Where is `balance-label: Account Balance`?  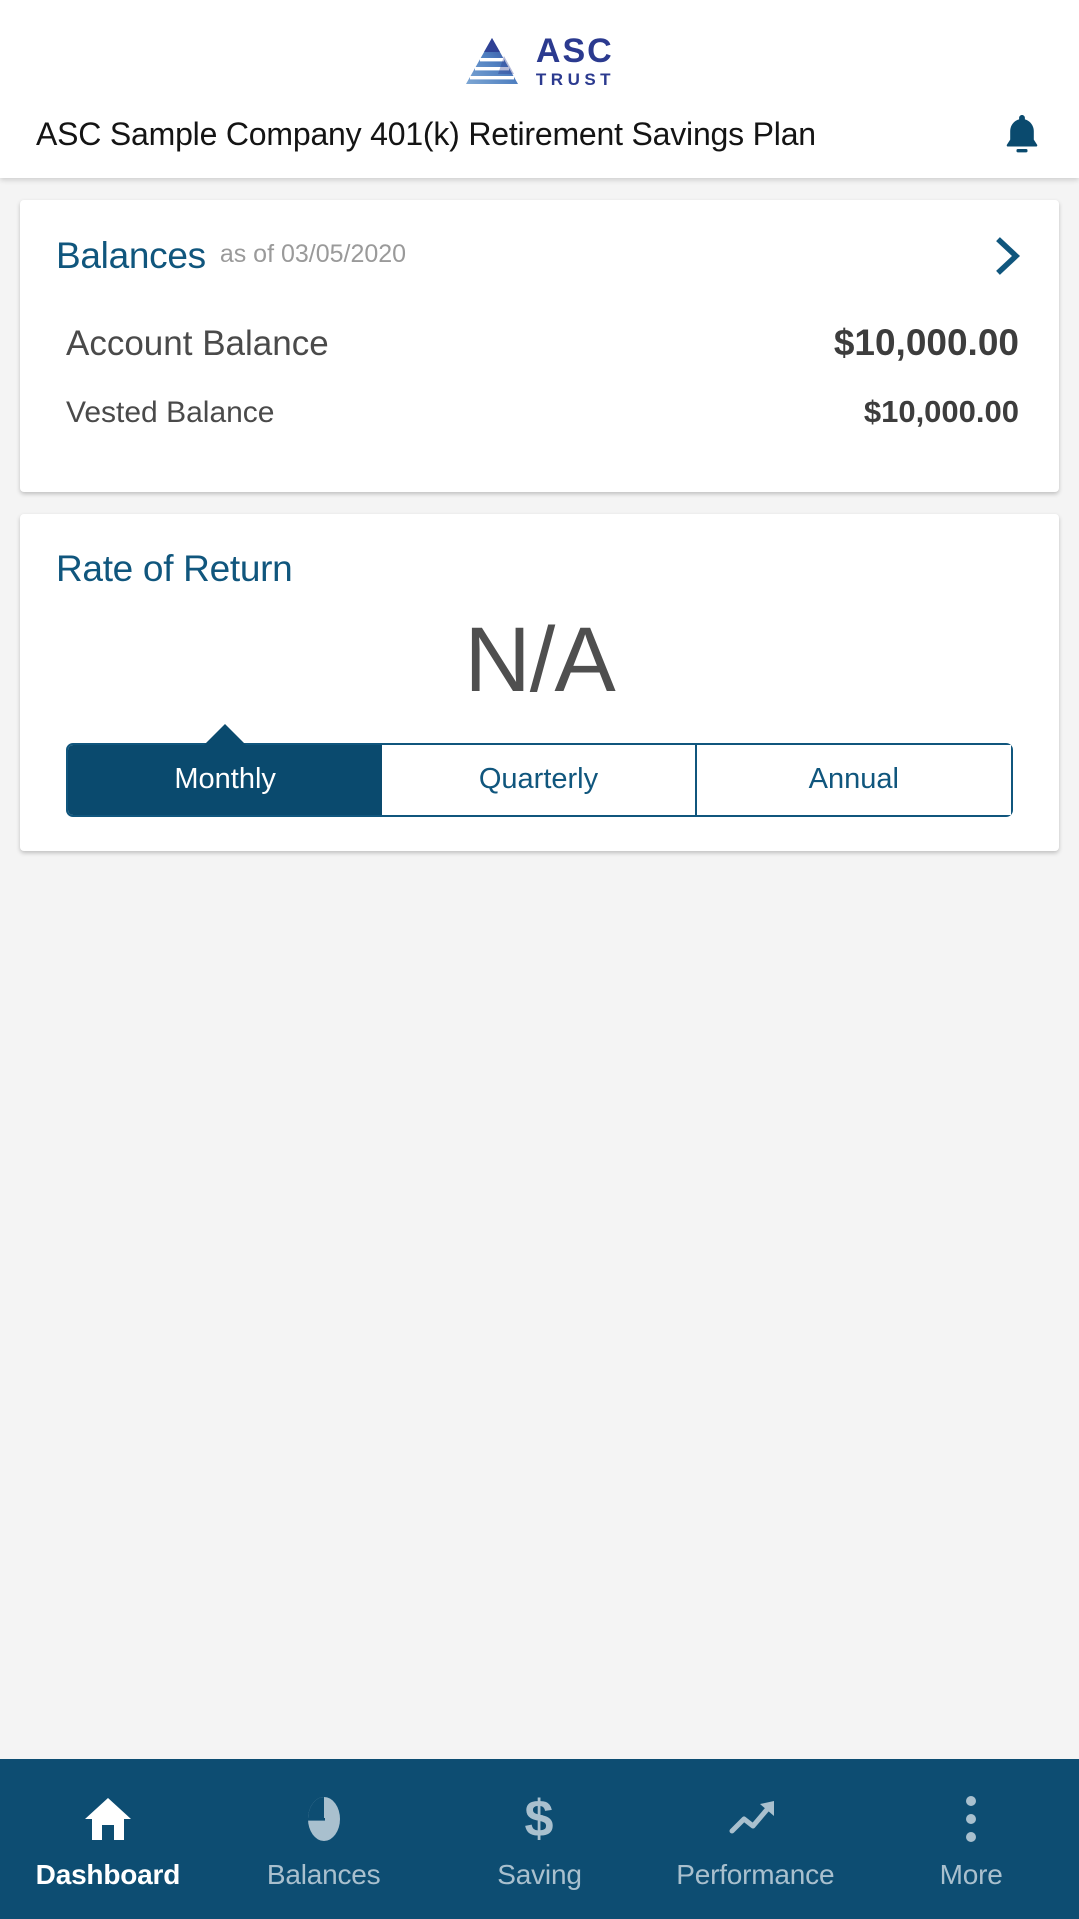 balance-label: Account Balance is located at coordinates (197, 343).